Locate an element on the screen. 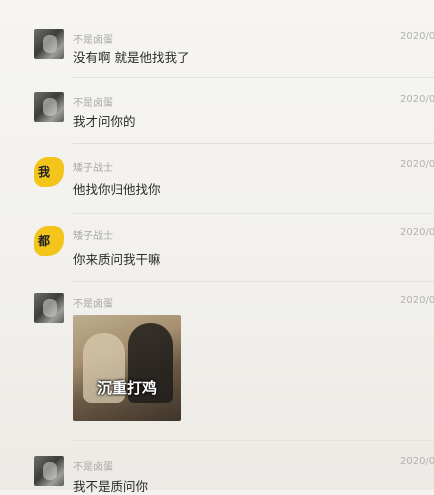  message-text: 你来质问我干嘛 is located at coordinates (117, 259).